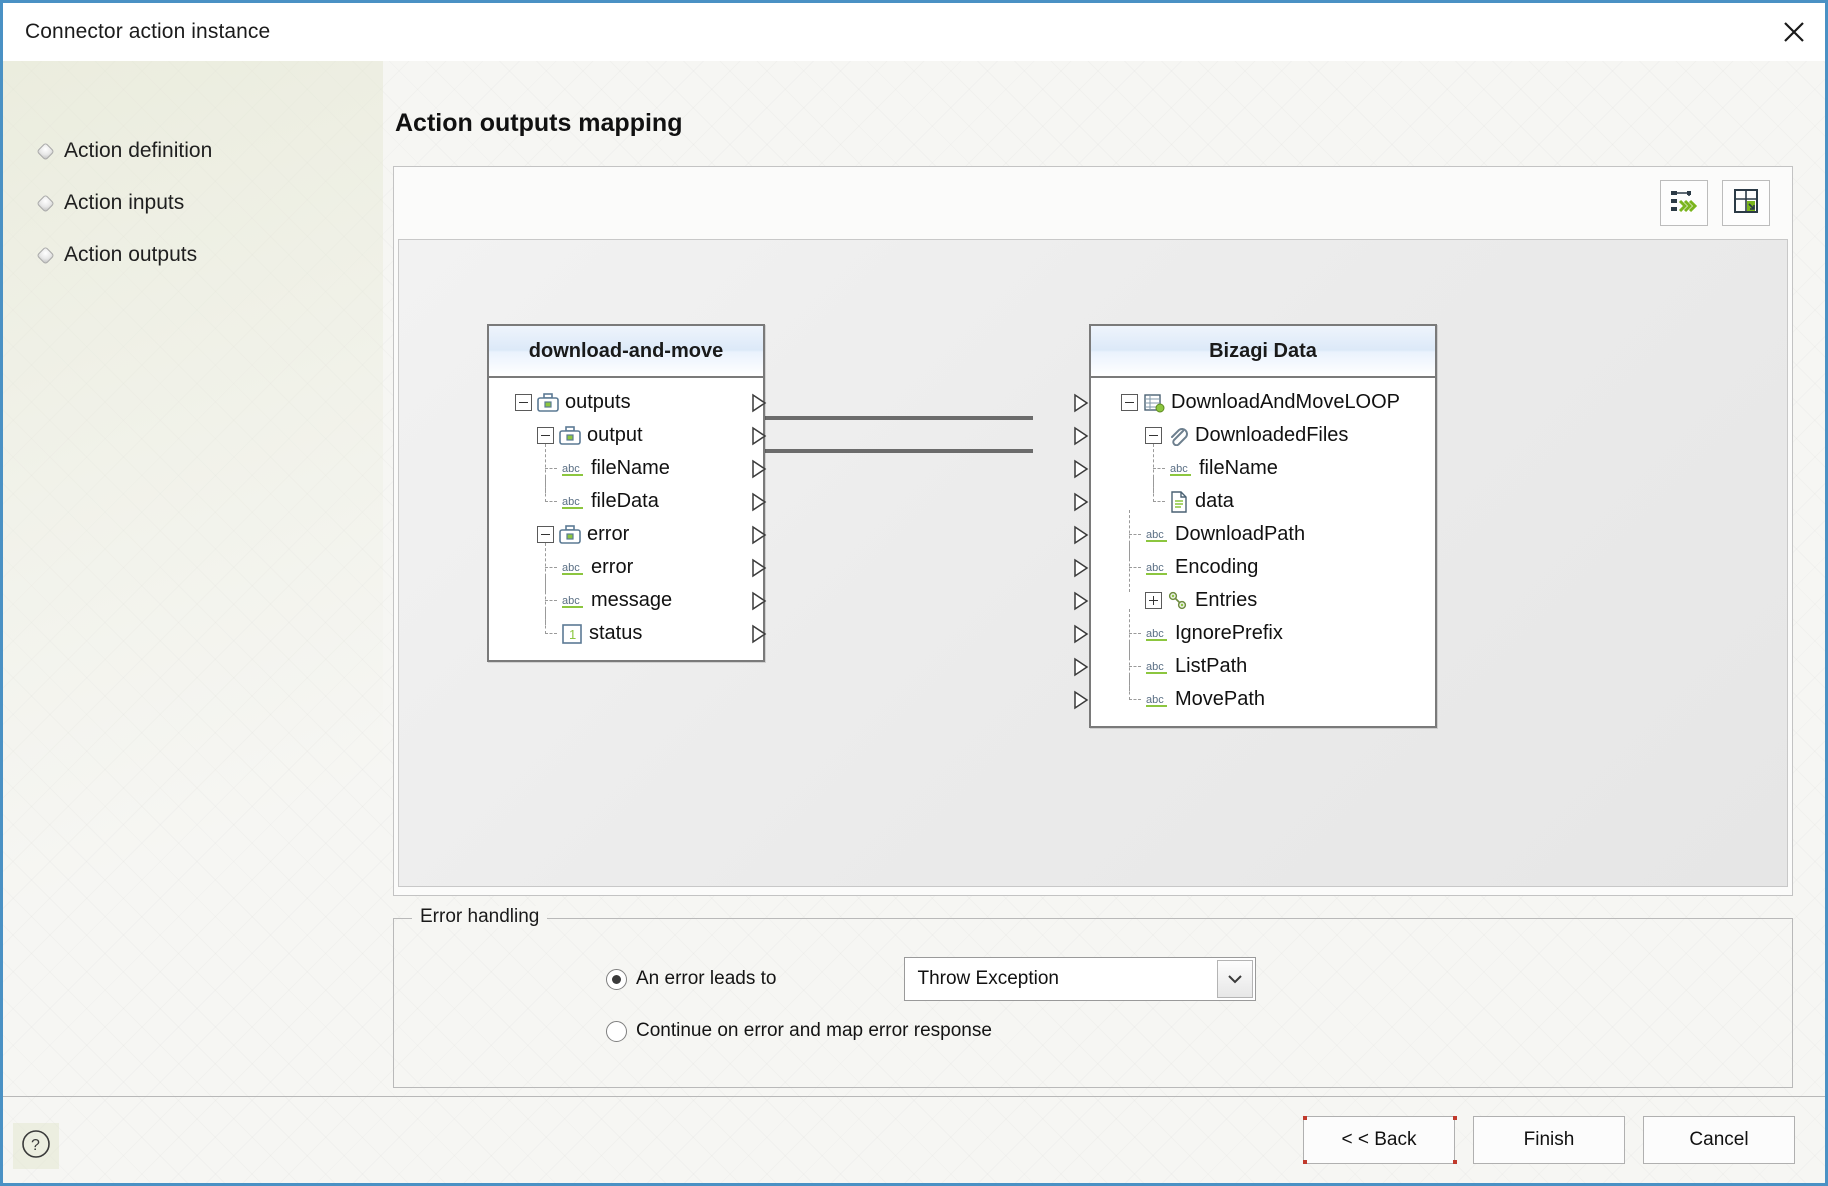 The image size is (1828, 1186). What do you see at coordinates (539, 123) in the screenshot?
I see `page-title: Action outputs mapping` at bounding box center [539, 123].